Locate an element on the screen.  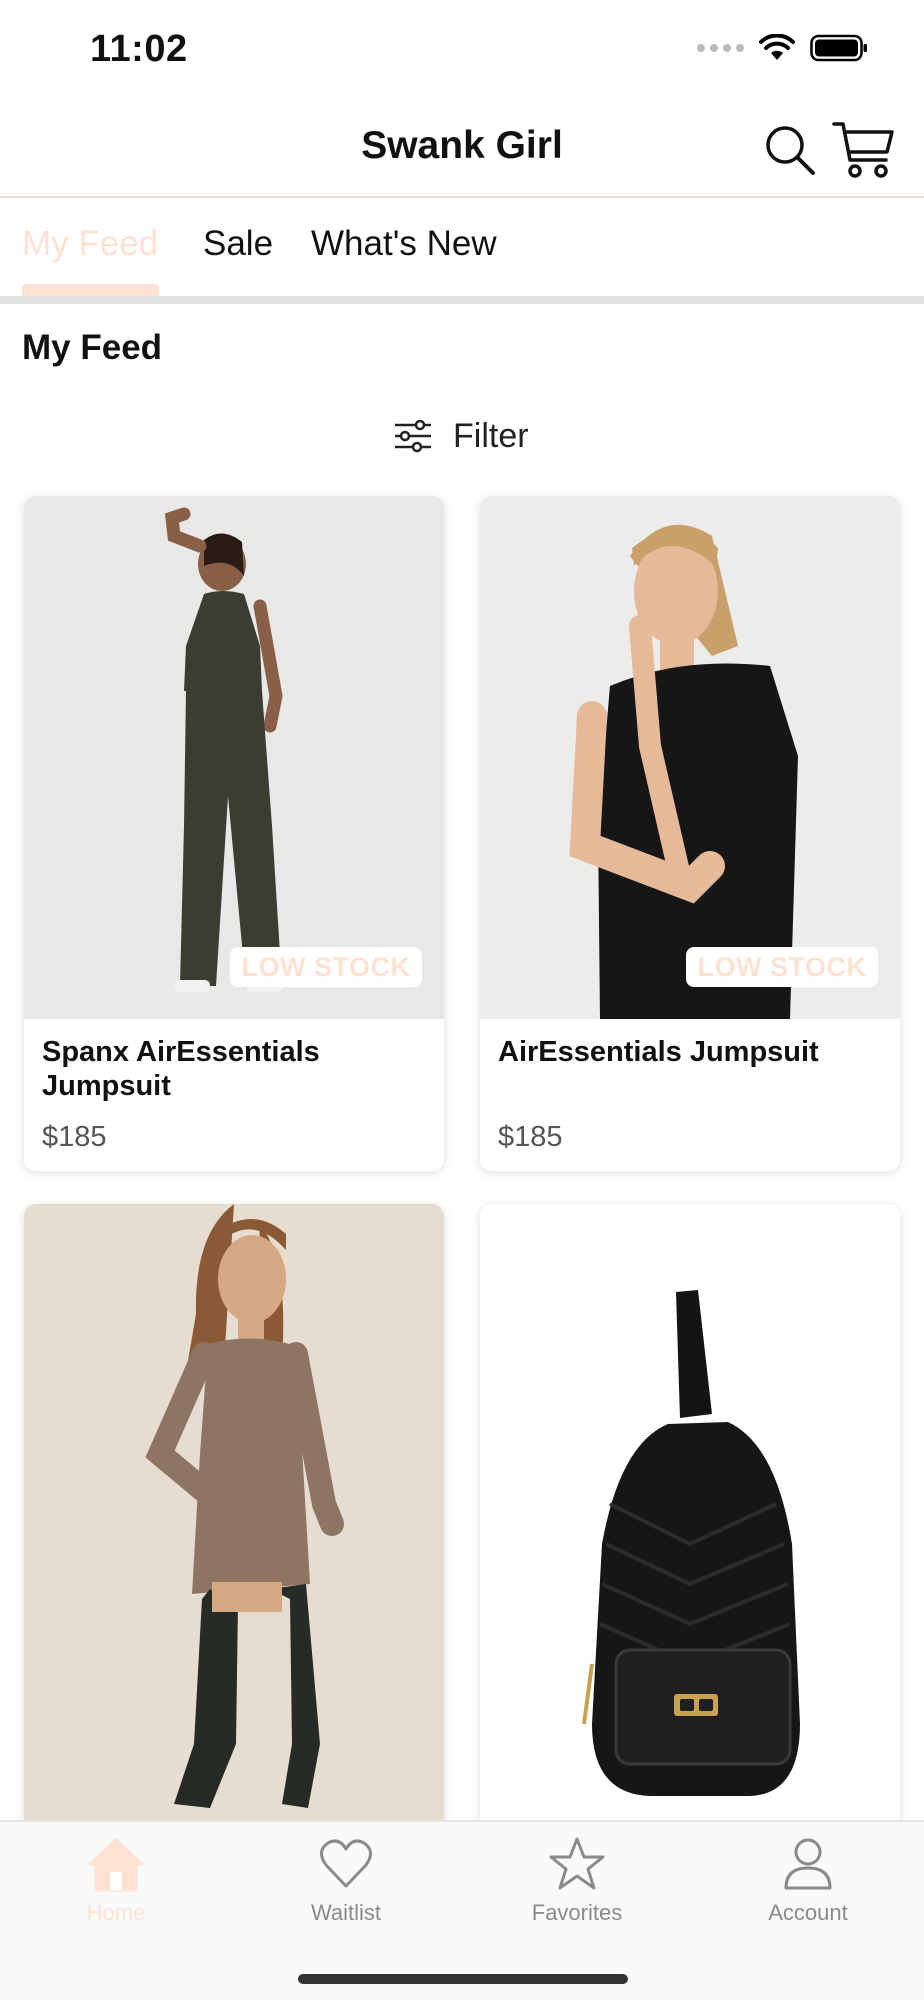
filter-button: Filter is located at coordinates (461, 436).